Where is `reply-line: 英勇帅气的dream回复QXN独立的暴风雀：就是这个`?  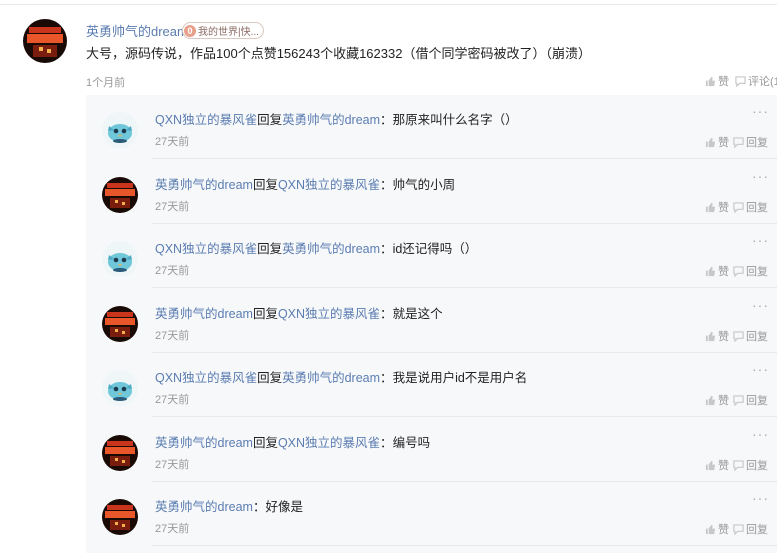
reply-line: 英勇帅气的dream回复QXN独立的暴风雀：就是这个 is located at coordinates (299, 312).